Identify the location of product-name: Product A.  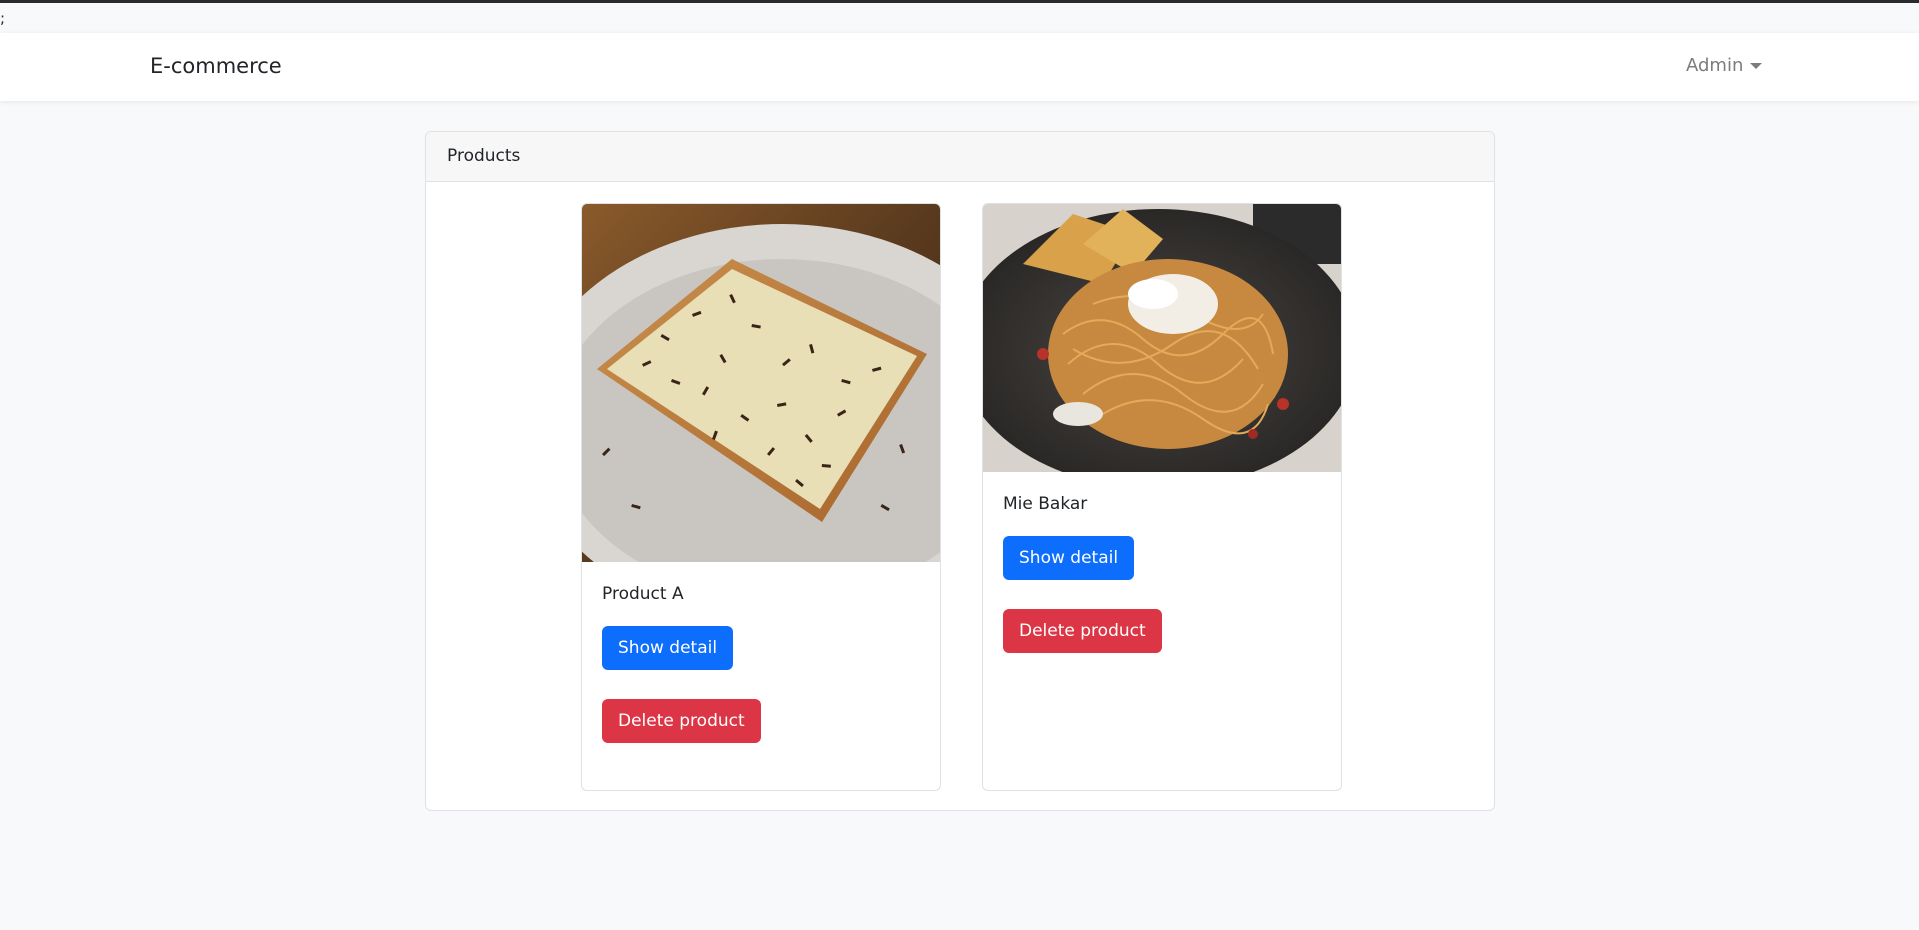
(643, 594).